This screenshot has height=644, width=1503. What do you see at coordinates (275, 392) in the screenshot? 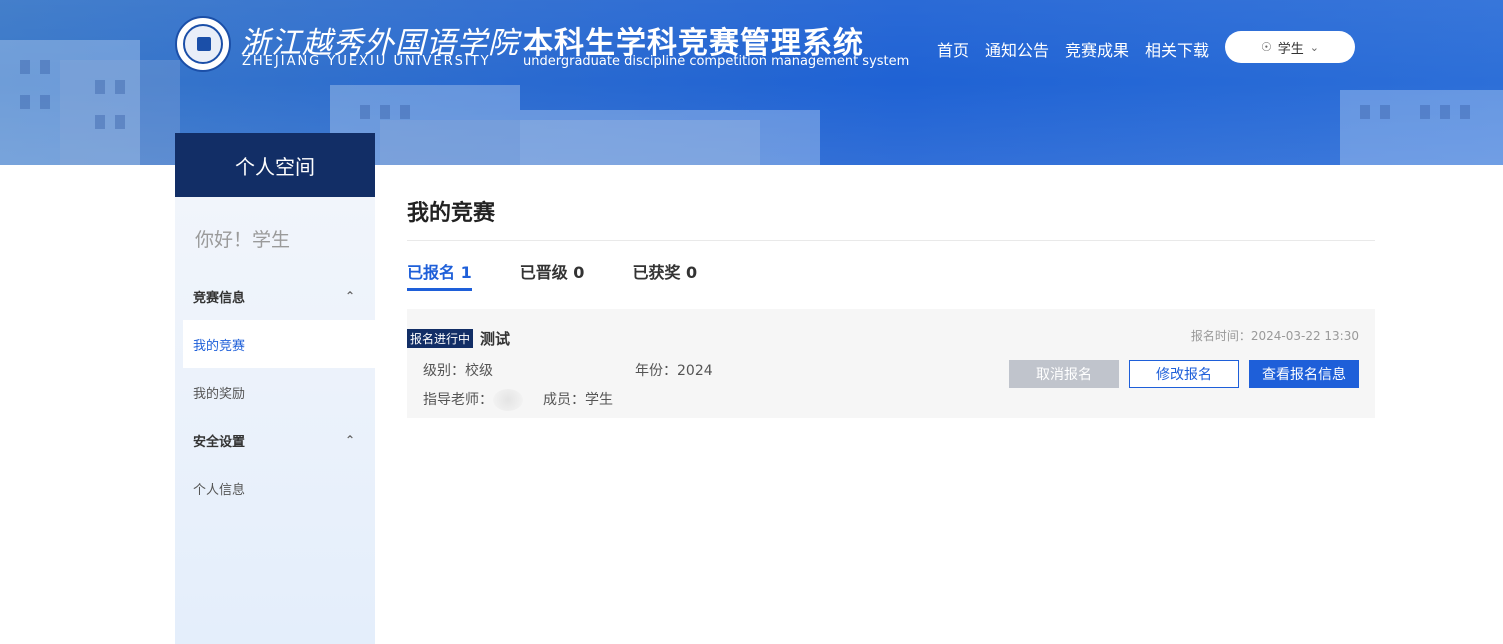
I see `sidebar-item-my-awards: 我的奖励` at bounding box center [275, 392].